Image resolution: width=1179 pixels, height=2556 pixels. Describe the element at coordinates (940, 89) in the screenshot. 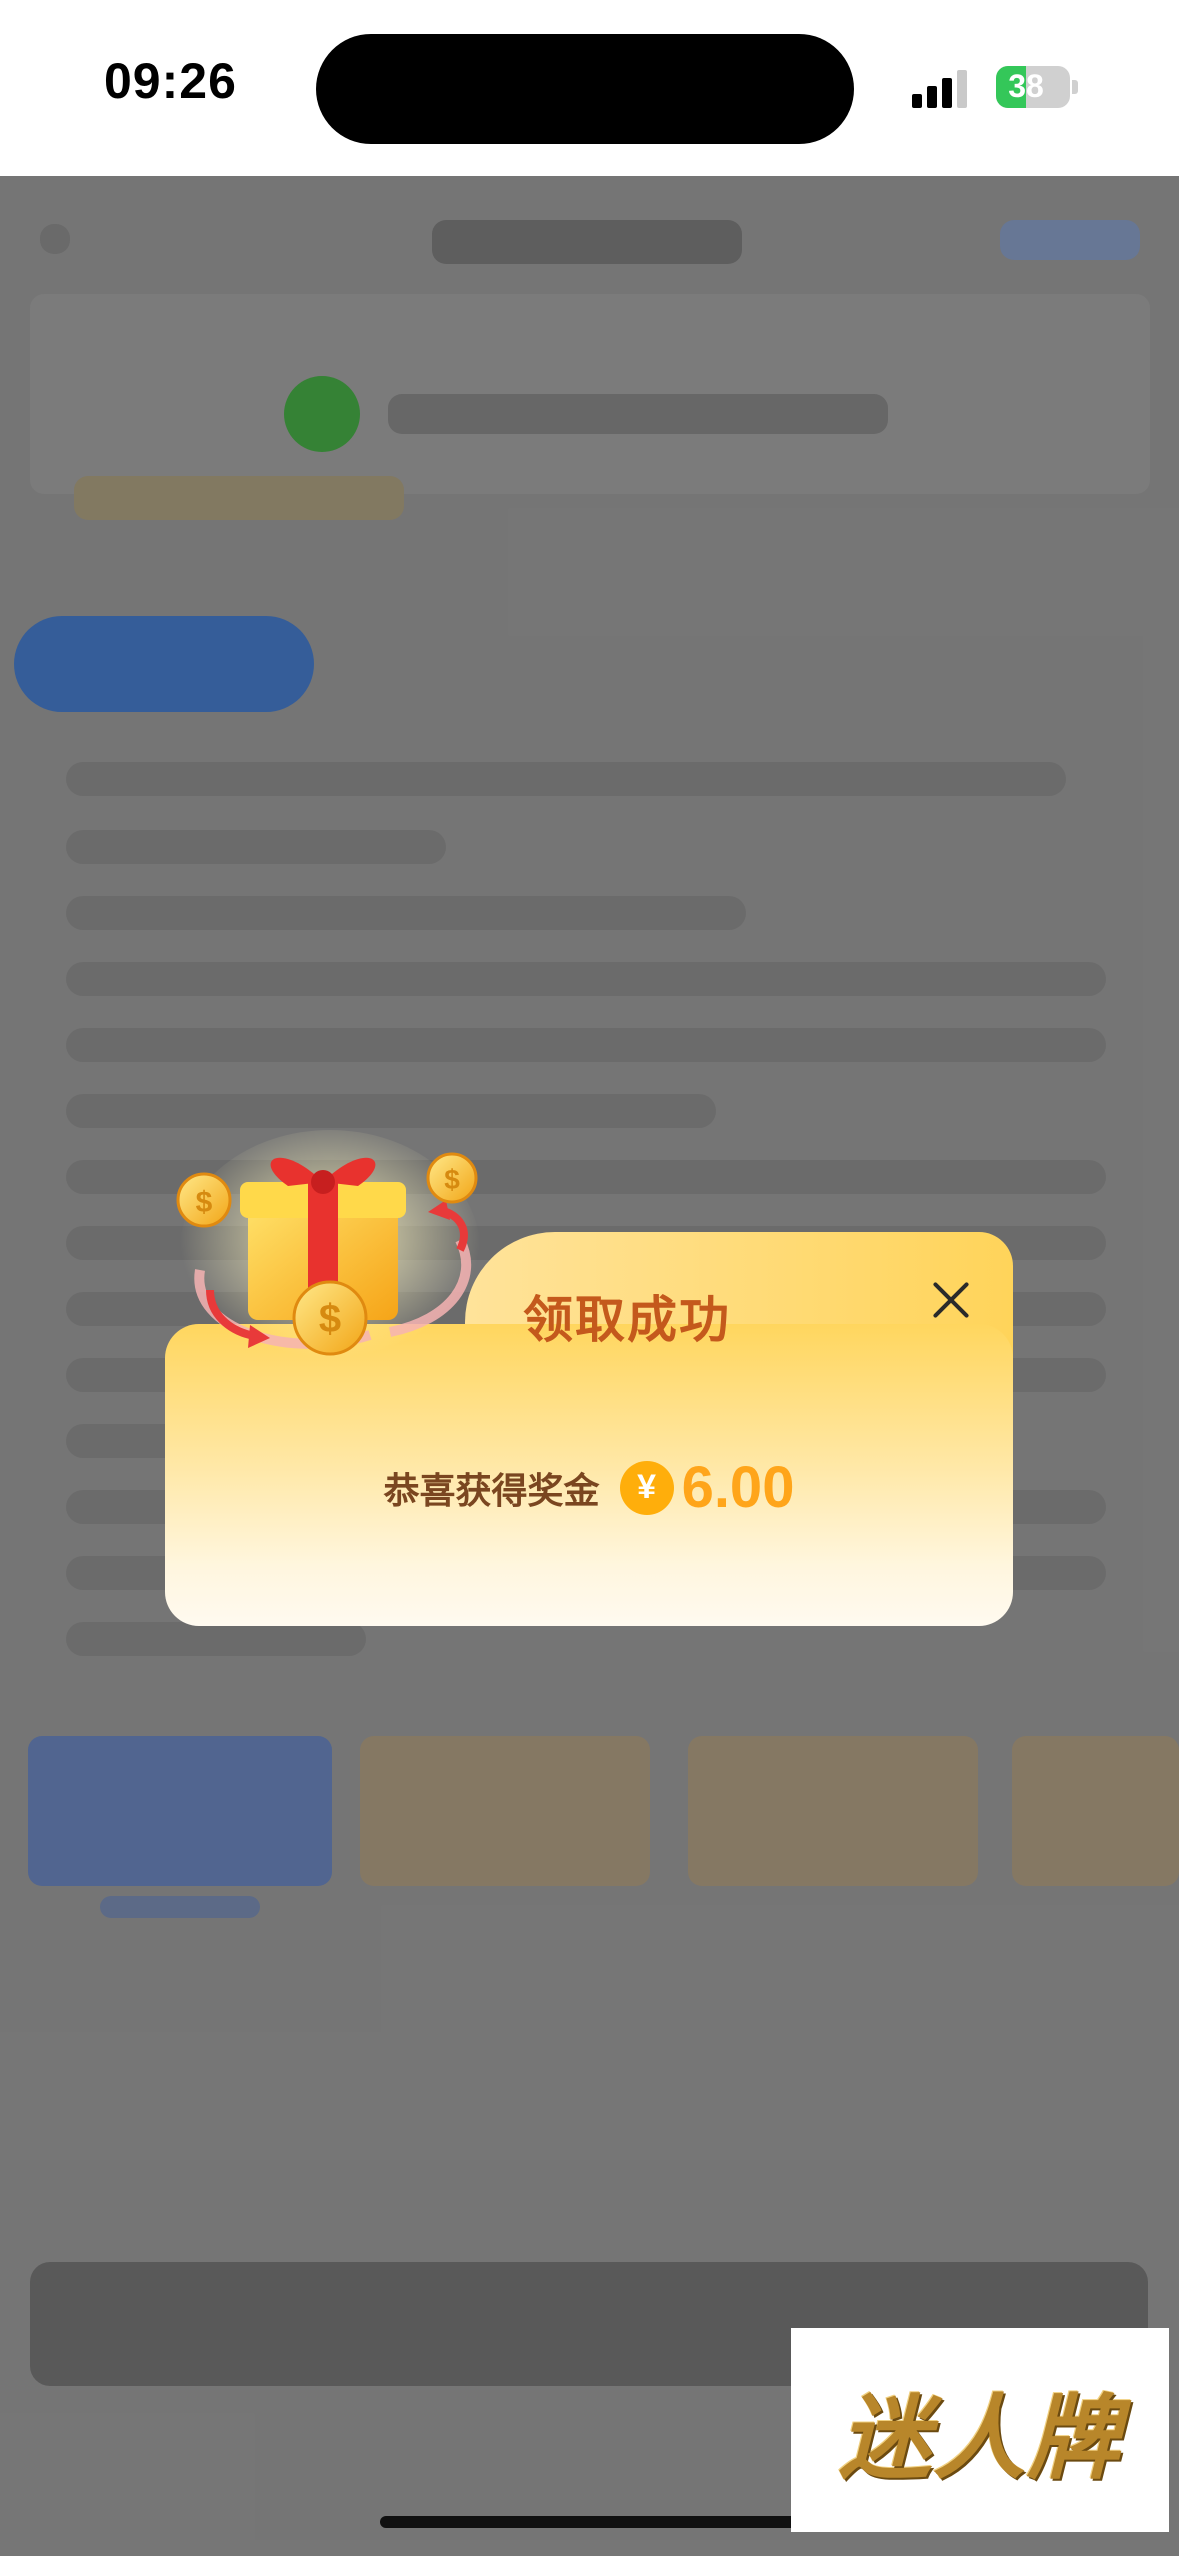

I see `signal-icon` at that location.